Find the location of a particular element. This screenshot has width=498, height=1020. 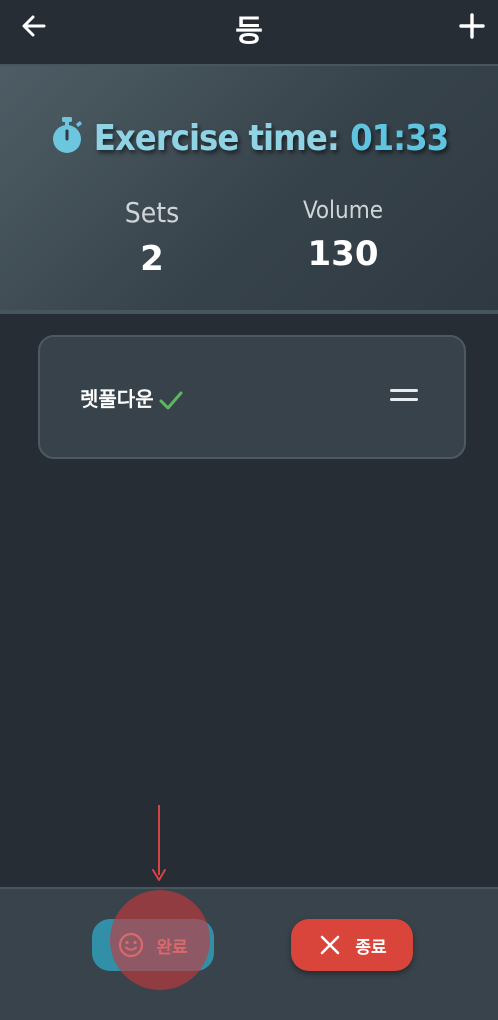

exercise-timer: Exercise time: 01:33 is located at coordinates (249, 137).